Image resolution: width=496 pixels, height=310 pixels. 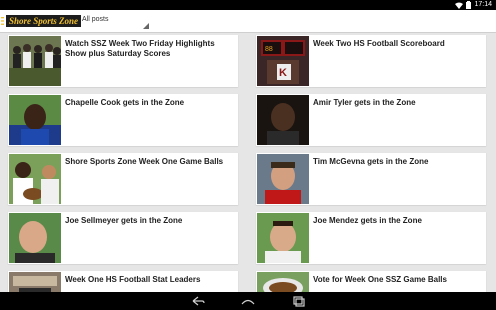 I want to click on post-title: Amir Tyler gets in the Zone, so click(x=364, y=102).